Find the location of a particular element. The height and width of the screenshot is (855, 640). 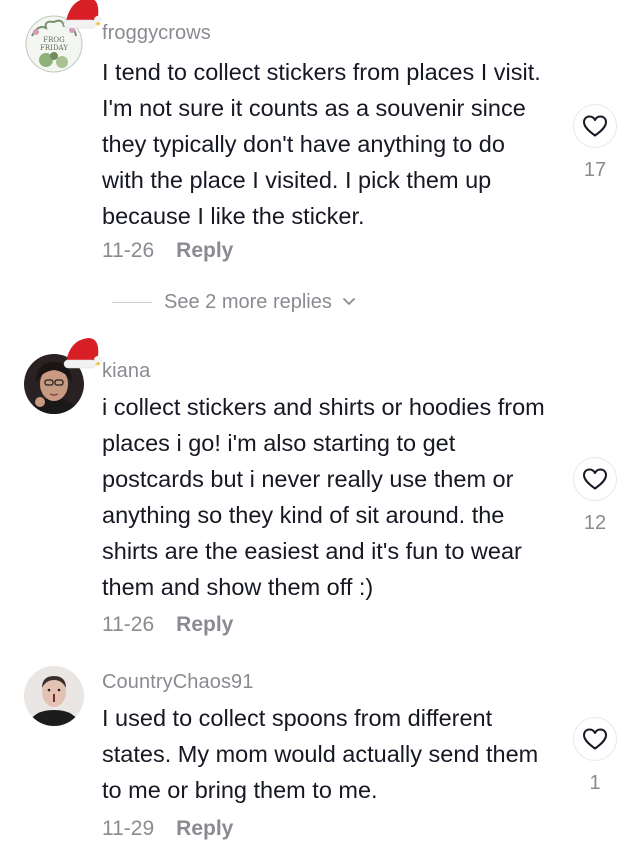

comment-username: kiana is located at coordinates (126, 371).